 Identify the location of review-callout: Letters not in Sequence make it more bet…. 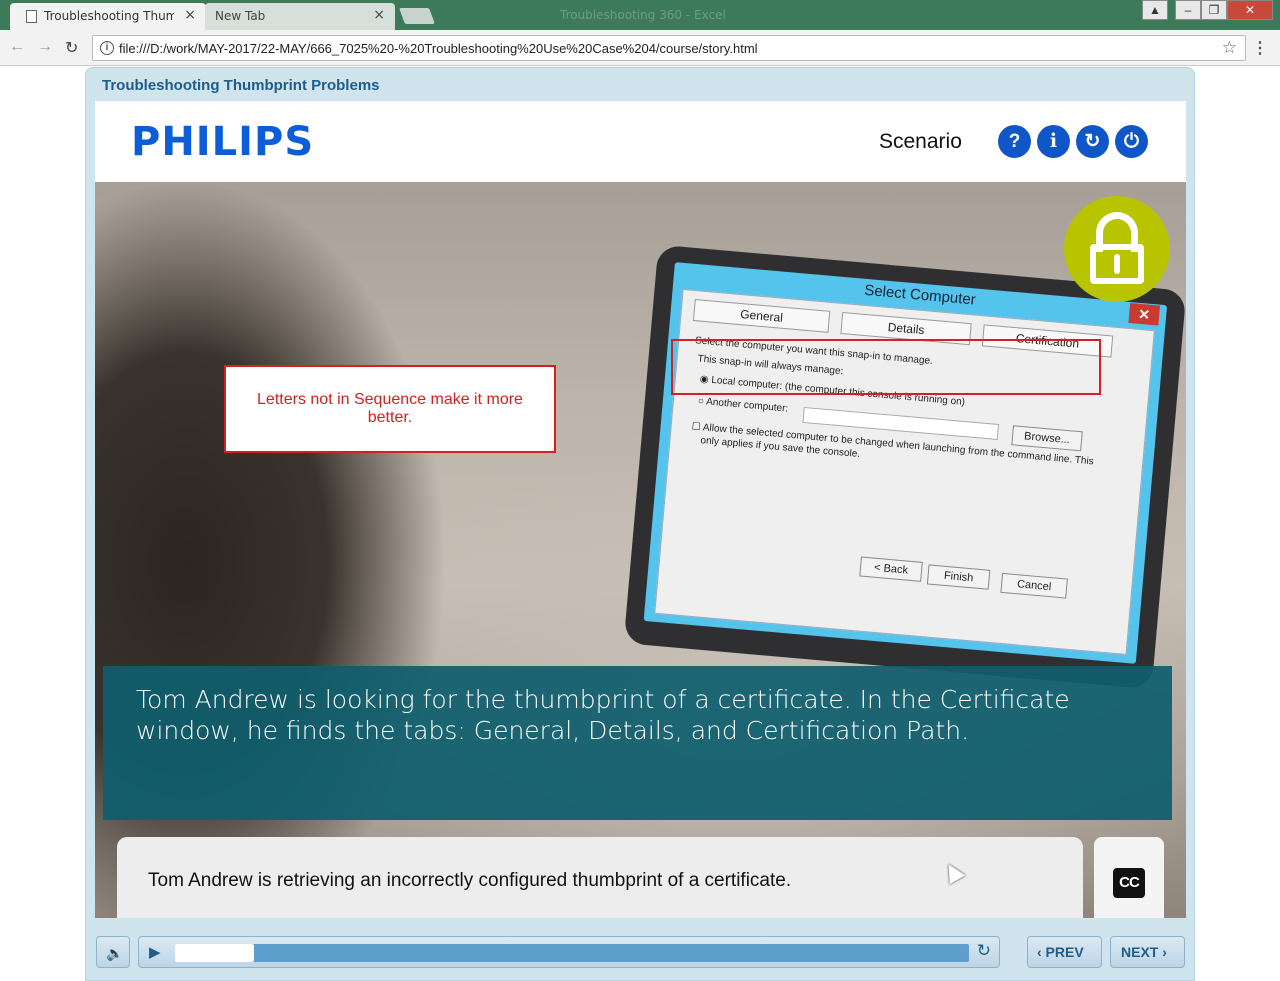
(390, 409).